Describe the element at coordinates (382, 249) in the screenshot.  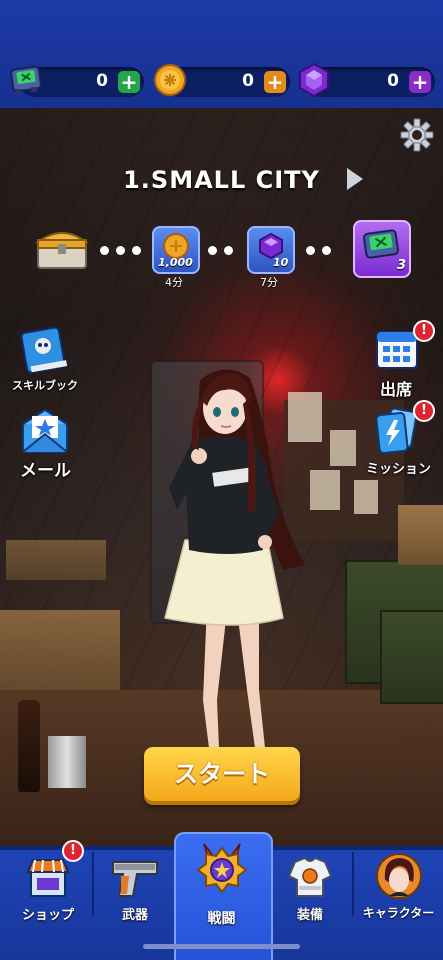
I see `reward-device: 3` at that location.